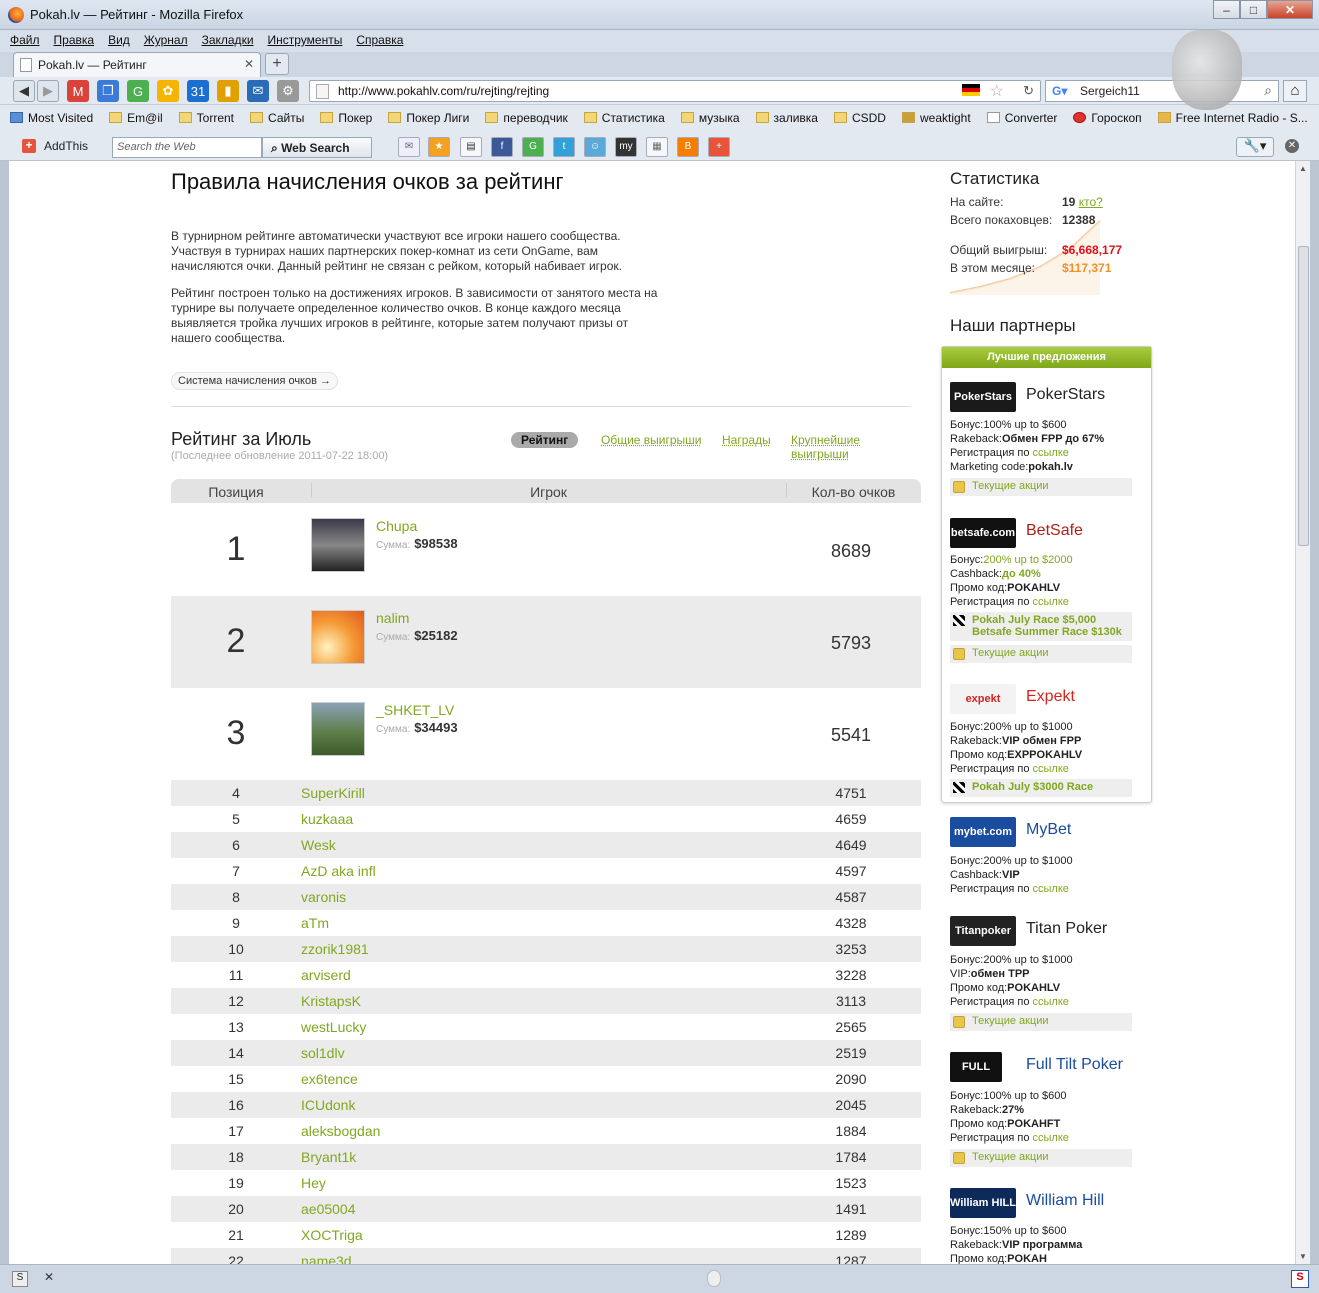 Image resolution: width=1319 pixels, height=1293 pixels. Describe the element at coordinates (317, 147) in the screenshot. I see `web-search-button: ⌕ Web Search` at that location.